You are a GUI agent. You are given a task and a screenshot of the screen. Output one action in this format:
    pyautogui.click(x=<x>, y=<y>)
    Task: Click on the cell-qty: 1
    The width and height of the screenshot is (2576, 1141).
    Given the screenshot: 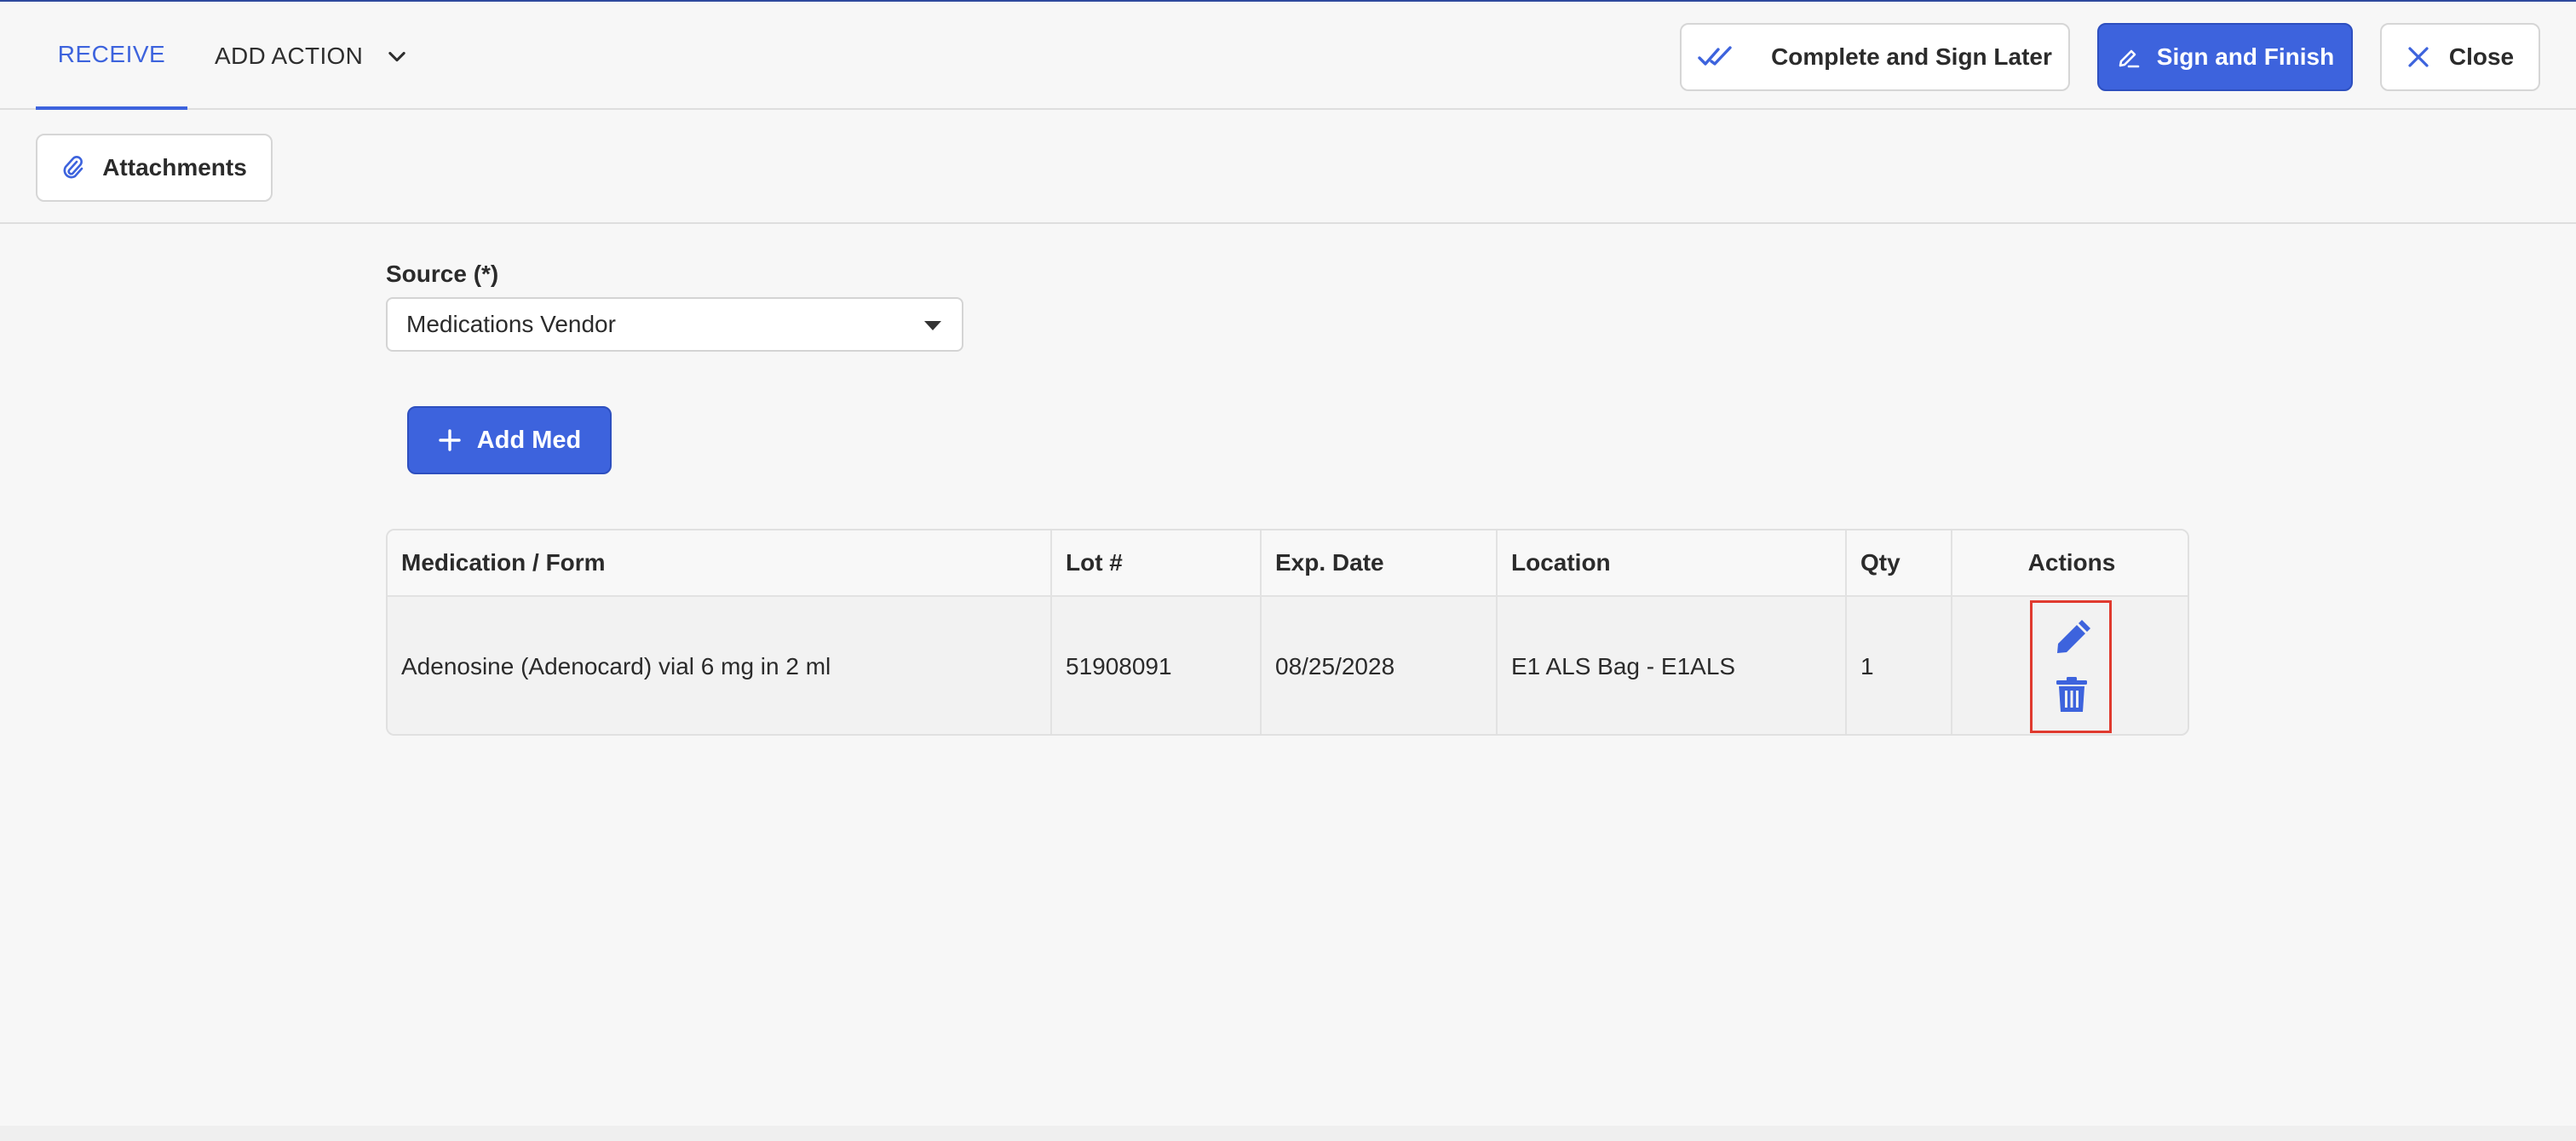 What is the action you would take?
    pyautogui.click(x=1867, y=665)
    